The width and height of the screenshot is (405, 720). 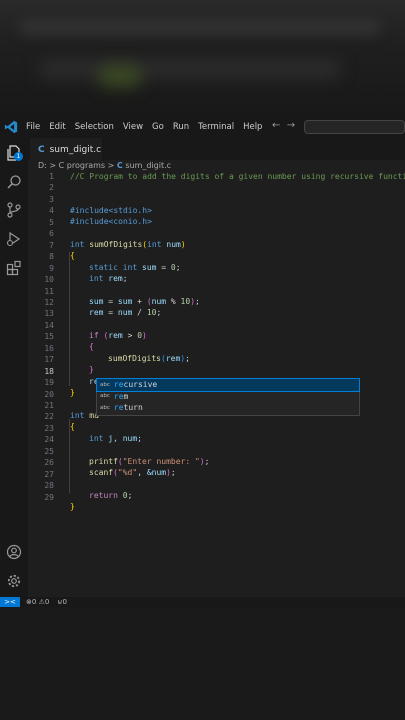 What do you see at coordinates (14, 239) in the screenshot?
I see `run-debug-icon` at bounding box center [14, 239].